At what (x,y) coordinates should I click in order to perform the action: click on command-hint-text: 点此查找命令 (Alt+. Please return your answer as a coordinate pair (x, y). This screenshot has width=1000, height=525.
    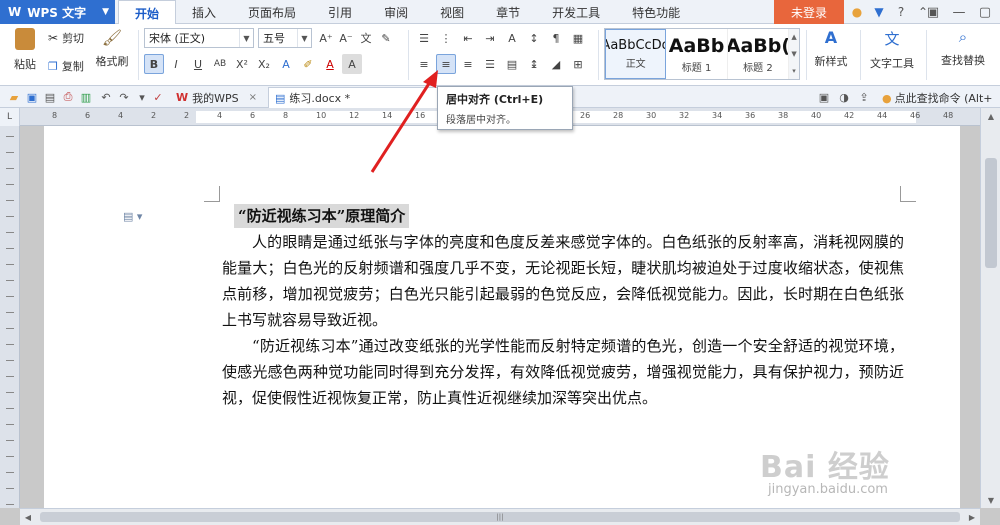
    Looking at the image, I should click on (943, 98).